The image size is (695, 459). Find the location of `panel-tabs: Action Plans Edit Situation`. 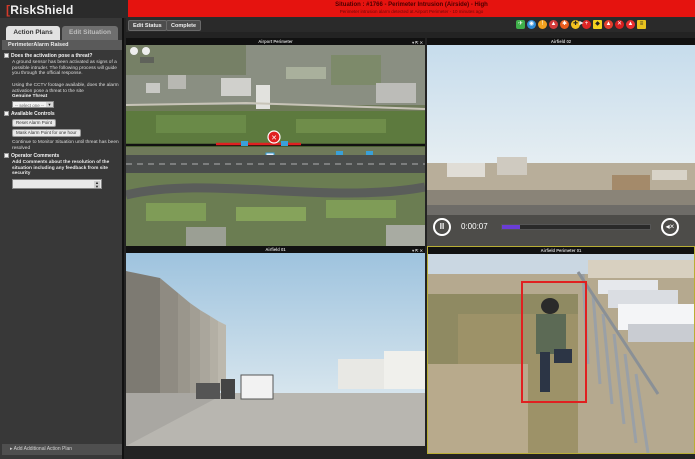

panel-tabs: Action Plans Edit Situation is located at coordinates (62, 33).